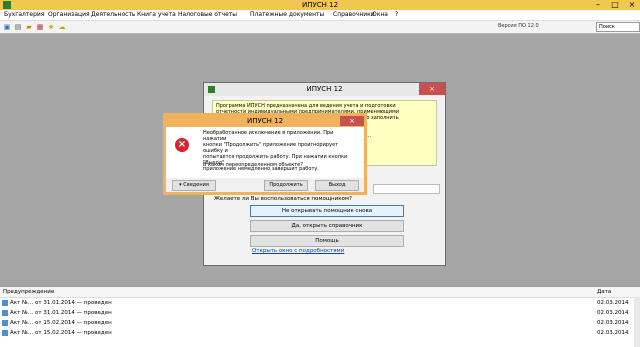 Image resolution: width=640 pixels, height=347 pixels. Describe the element at coordinates (320, 27) in the screenshot. I see `toolbar: ▣ ▤ ▰ ▦ ★ ☁ Версия ПО 12.0 Поиск` at that location.